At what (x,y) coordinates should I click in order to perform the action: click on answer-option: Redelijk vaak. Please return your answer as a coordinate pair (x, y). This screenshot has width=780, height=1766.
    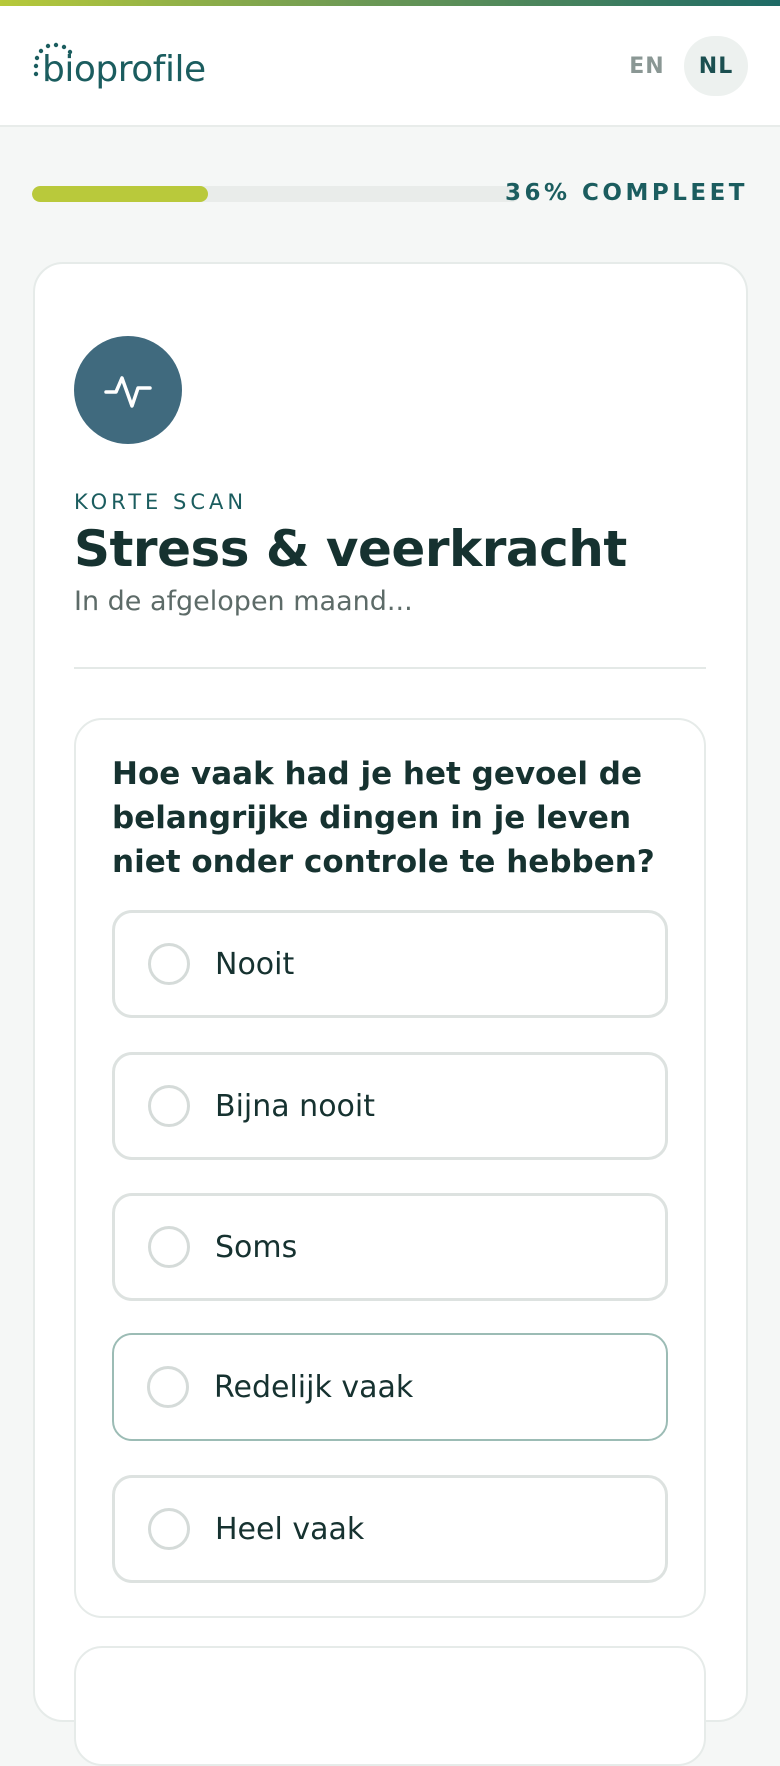
    Looking at the image, I should click on (390, 1387).